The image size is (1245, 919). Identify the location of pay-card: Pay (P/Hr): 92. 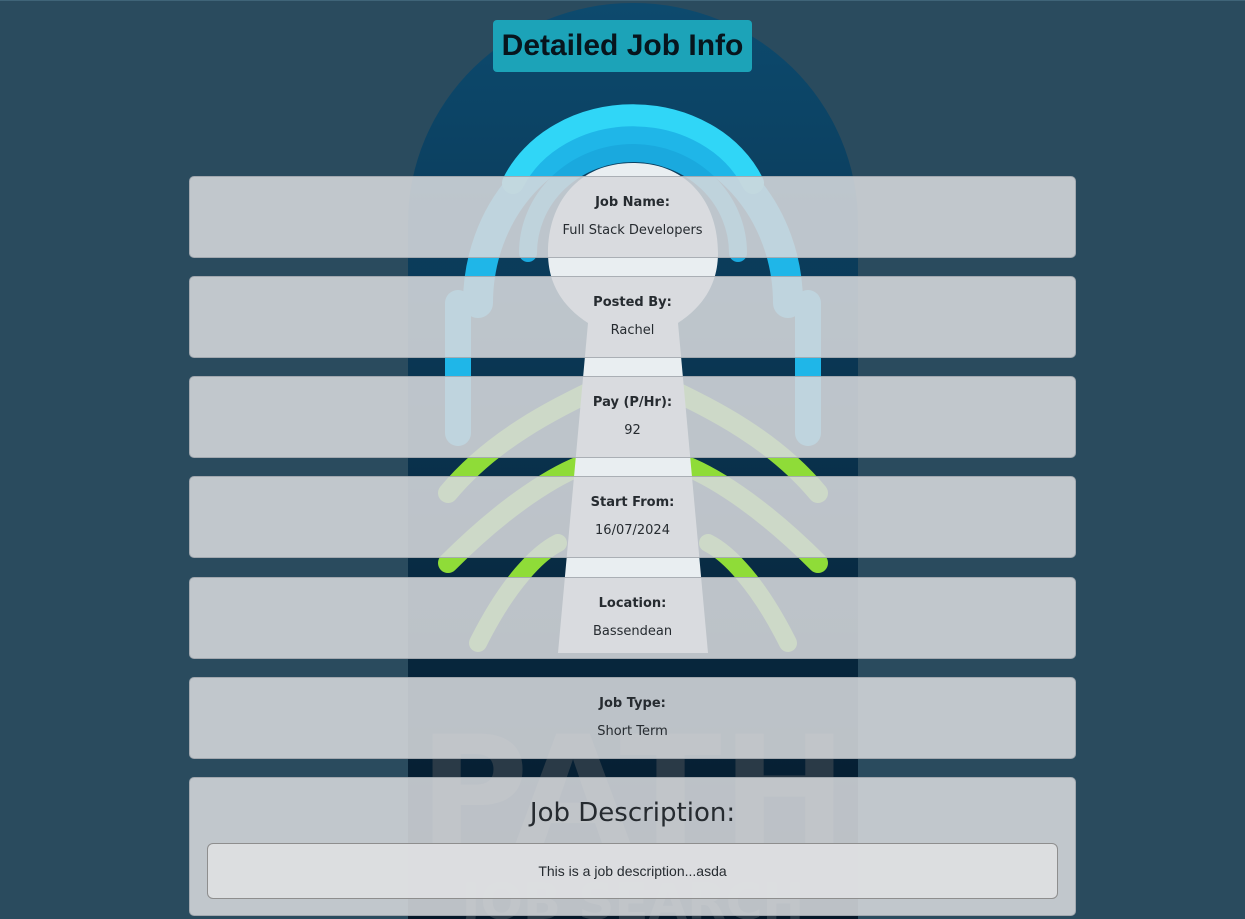
(632, 417).